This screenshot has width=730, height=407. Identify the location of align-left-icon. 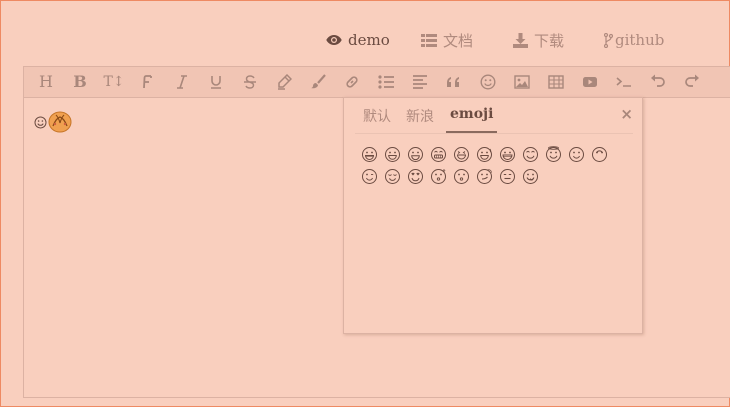
(420, 82).